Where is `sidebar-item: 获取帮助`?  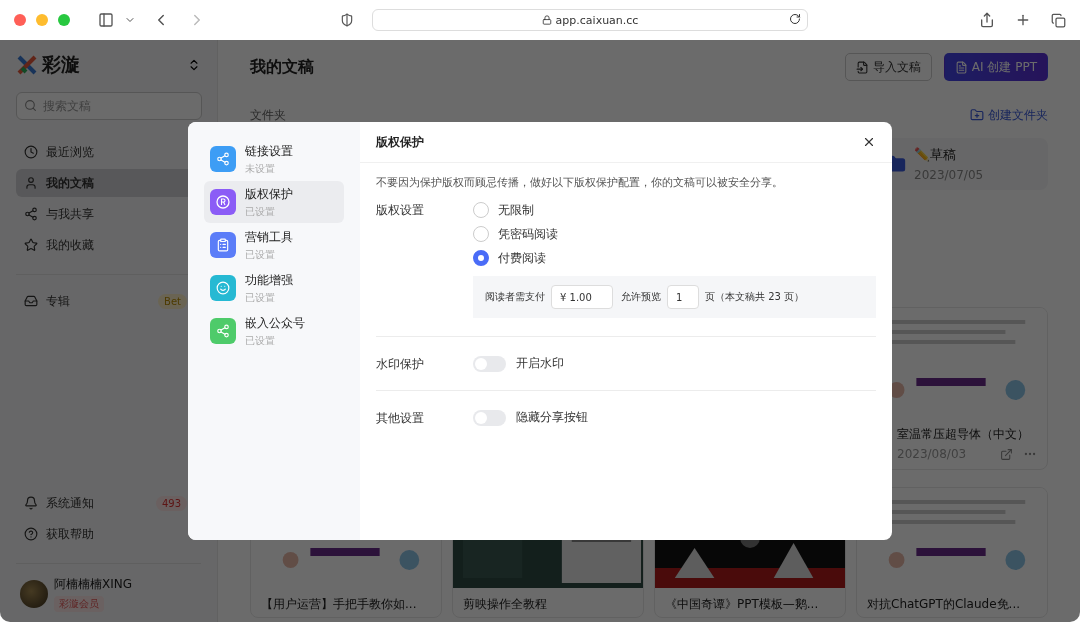
sidebar-item: 获取帮助 is located at coordinates (116, 534).